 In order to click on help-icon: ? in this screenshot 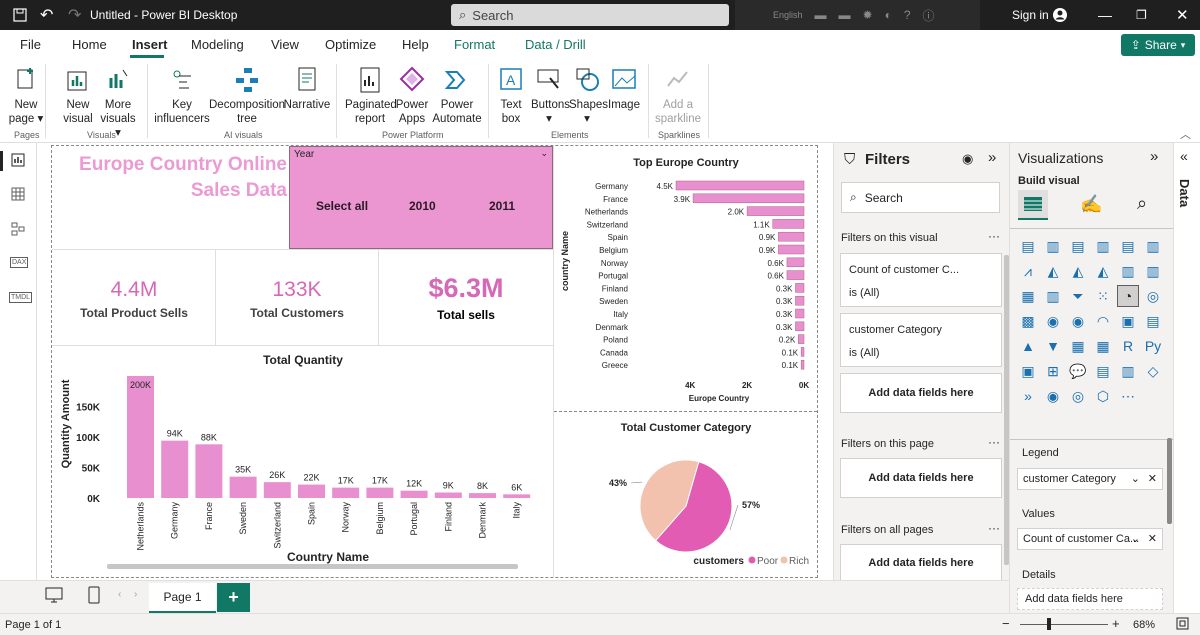, I will do `click(907, 15)`.